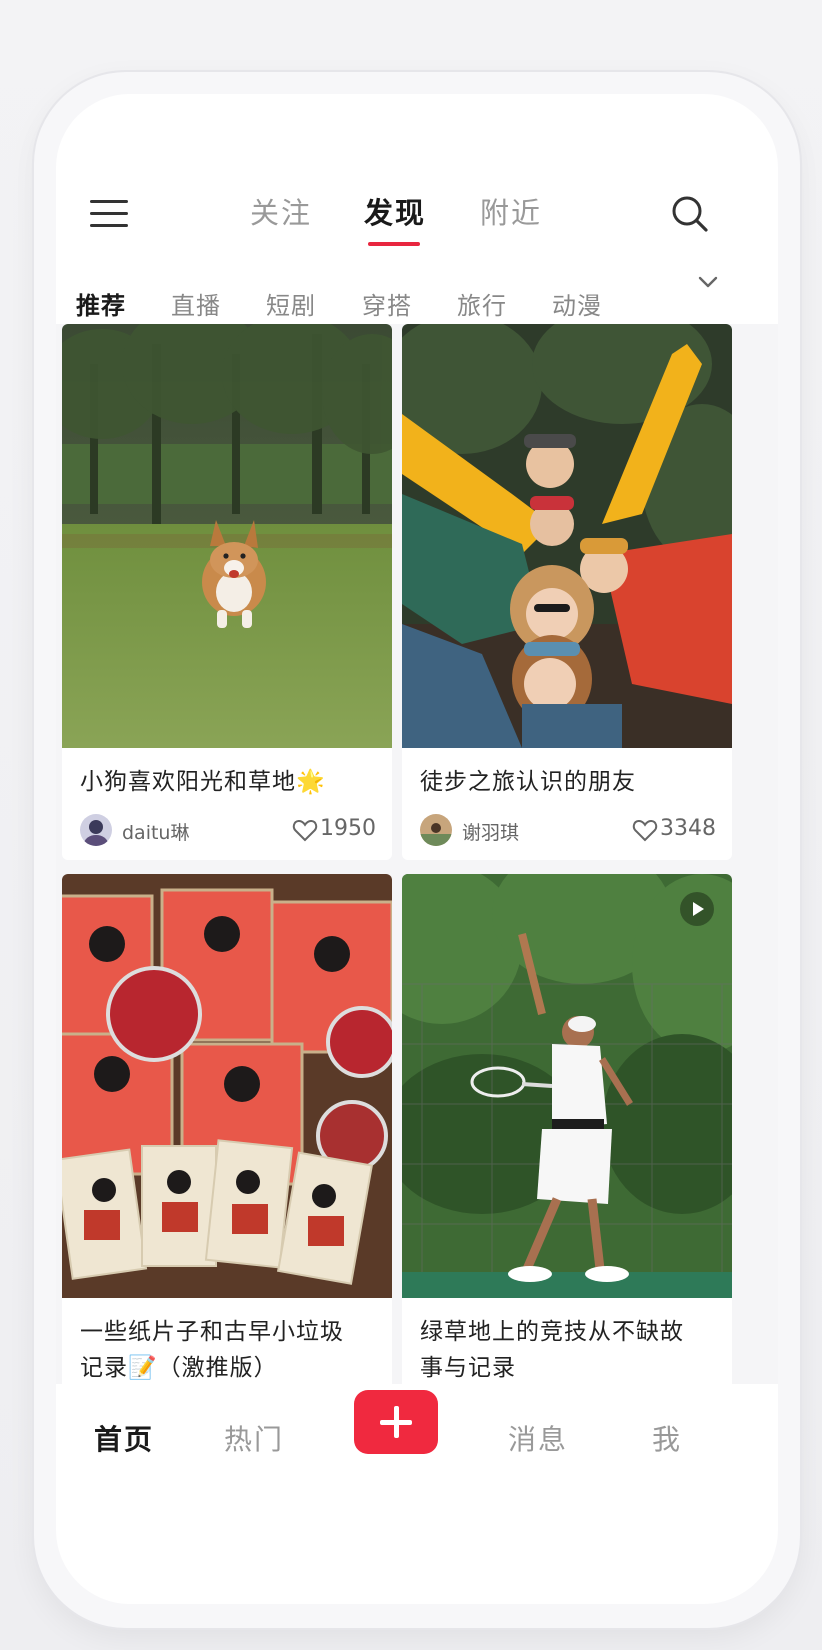 This screenshot has width=822, height=1650. Describe the element at coordinates (417, 293) in the screenshot. I see `category-bar: 推荐 直播 短剧 穿搭 旅行 动漫` at that location.